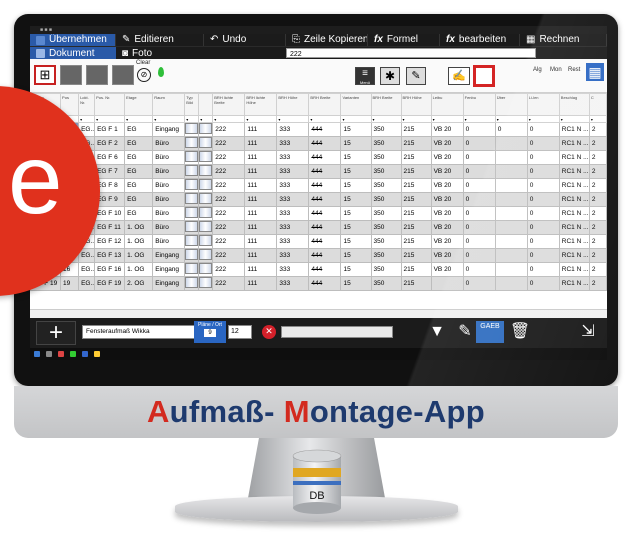 This screenshot has width=633, height=533. Describe the element at coordinates (139, 283) in the screenshot. I see `table-cell: 2. OG` at that location.